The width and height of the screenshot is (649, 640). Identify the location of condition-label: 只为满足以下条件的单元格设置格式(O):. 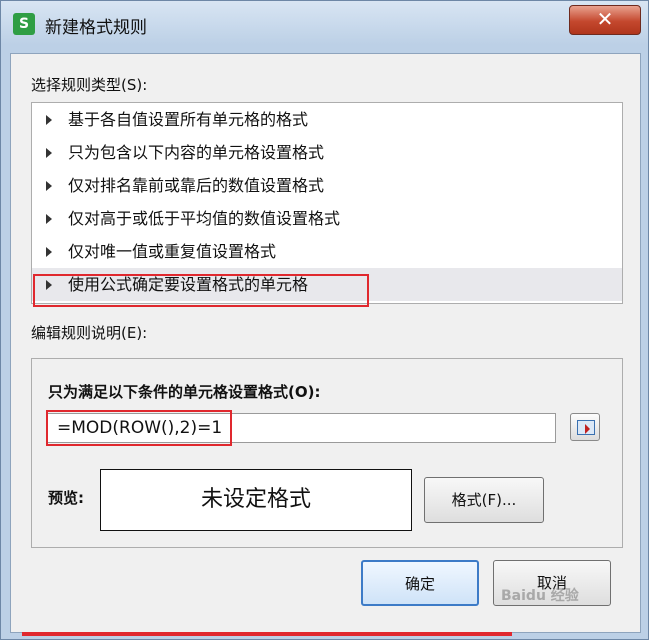
(184, 392).